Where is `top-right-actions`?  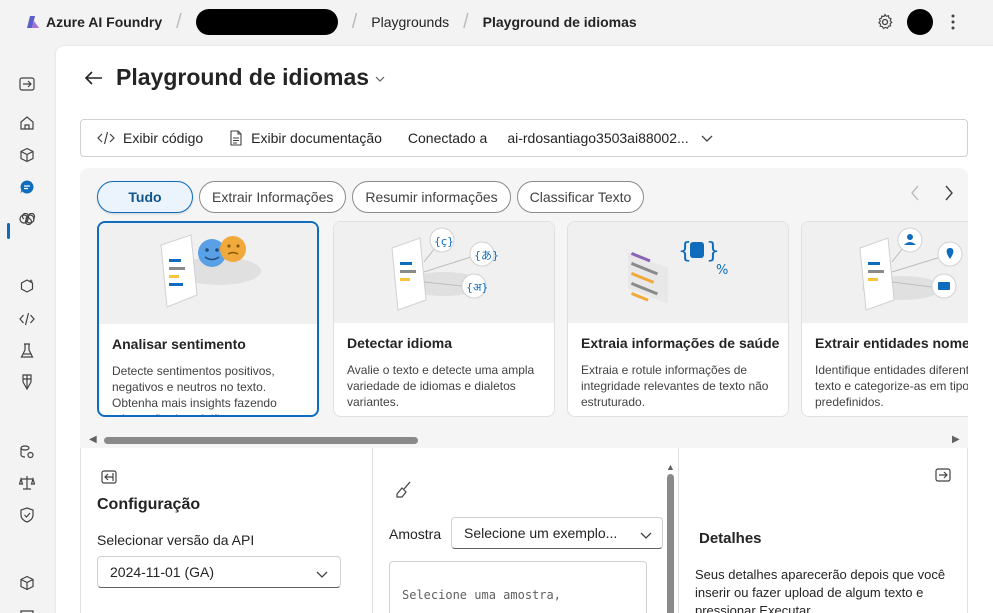 top-right-actions is located at coordinates (934, 22).